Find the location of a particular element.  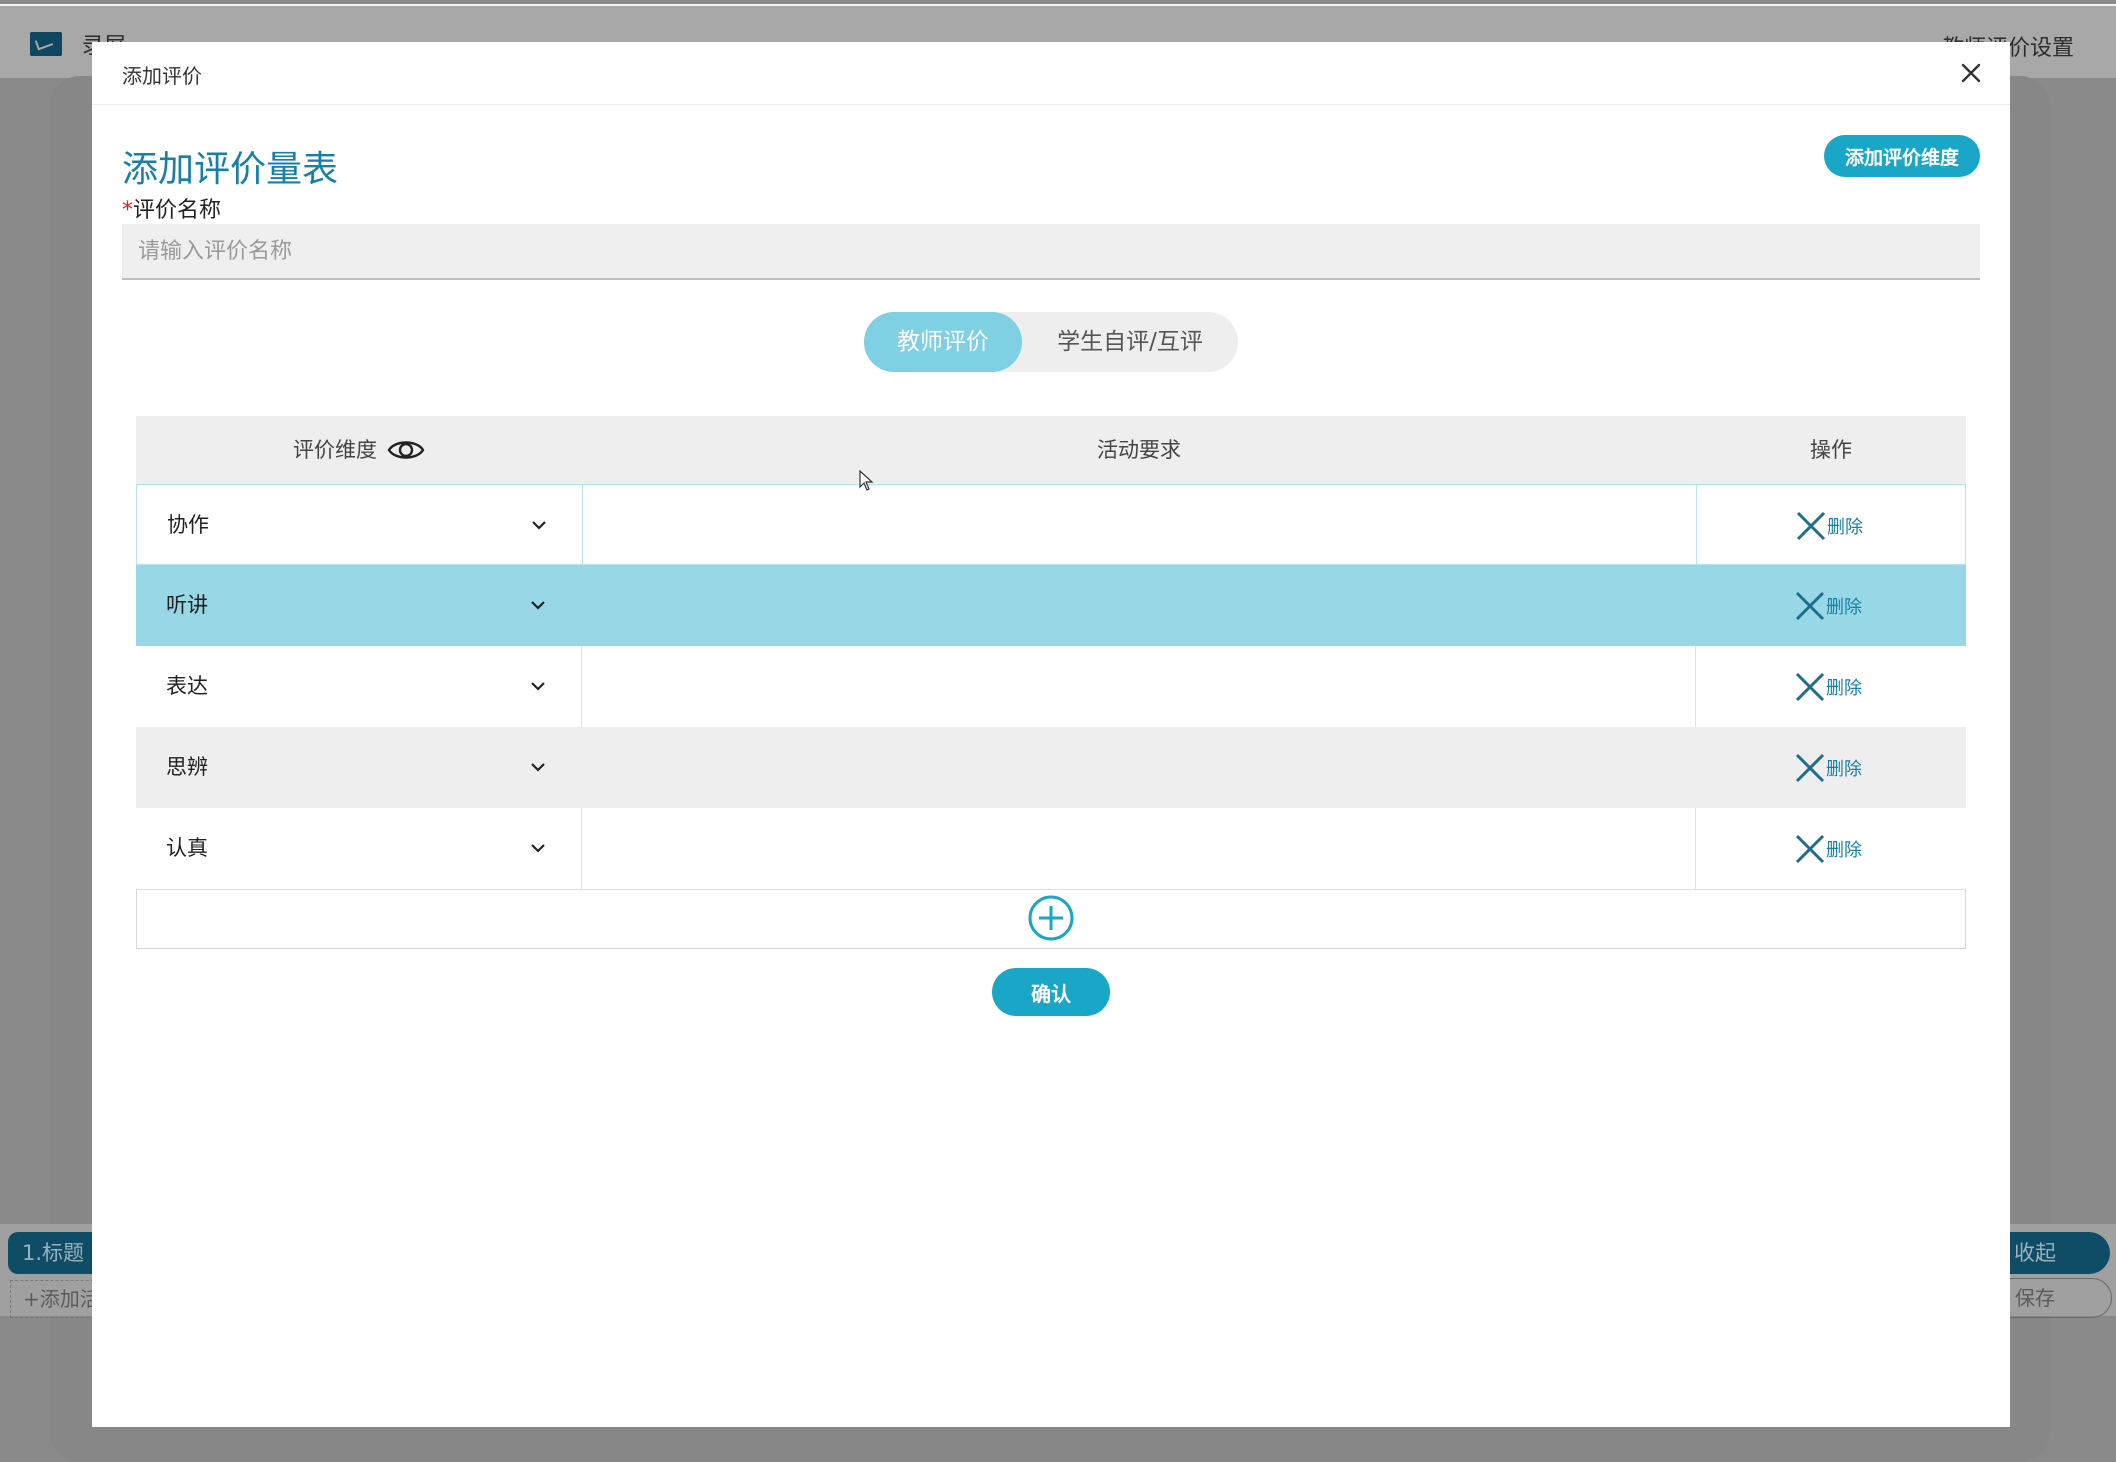

table-row: 思辨 删除 is located at coordinates (1051, 767).